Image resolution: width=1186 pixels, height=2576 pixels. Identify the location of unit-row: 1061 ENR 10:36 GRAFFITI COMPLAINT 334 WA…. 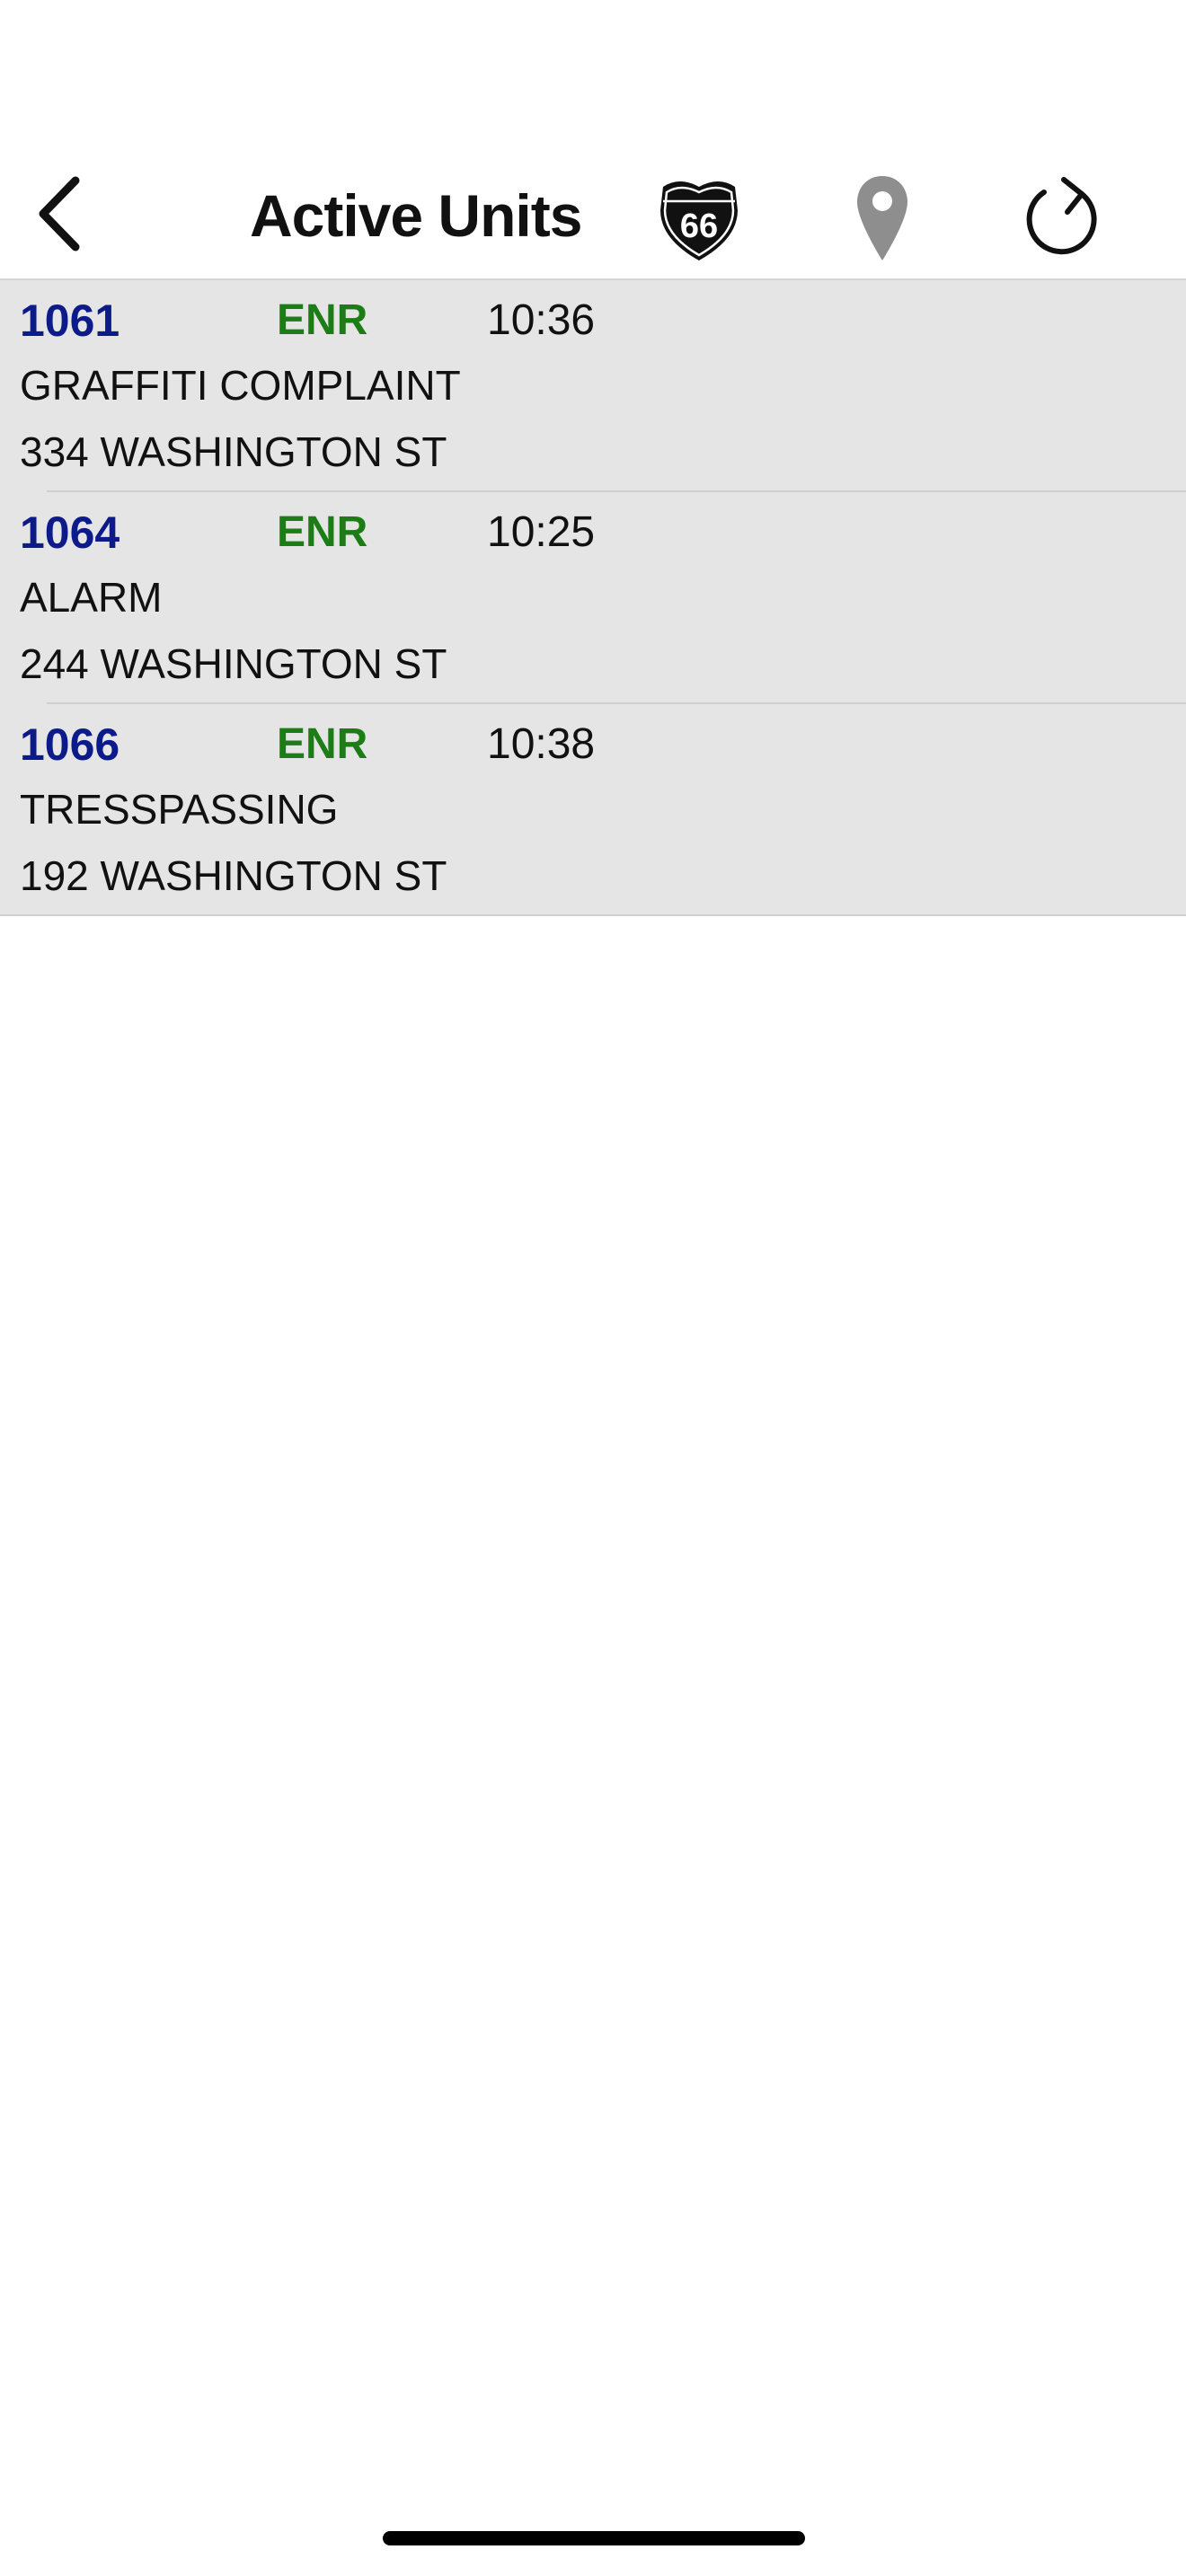
(593, 386).